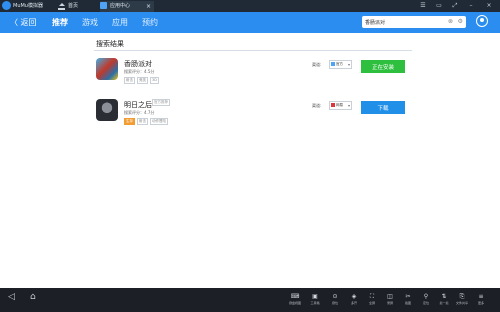 The width and height of the screenshot is (500, 312). What do you see at coordinates (138, 105) in the screenshot?
I see `app-name: 明日之后` at bounding box center [138, 105].